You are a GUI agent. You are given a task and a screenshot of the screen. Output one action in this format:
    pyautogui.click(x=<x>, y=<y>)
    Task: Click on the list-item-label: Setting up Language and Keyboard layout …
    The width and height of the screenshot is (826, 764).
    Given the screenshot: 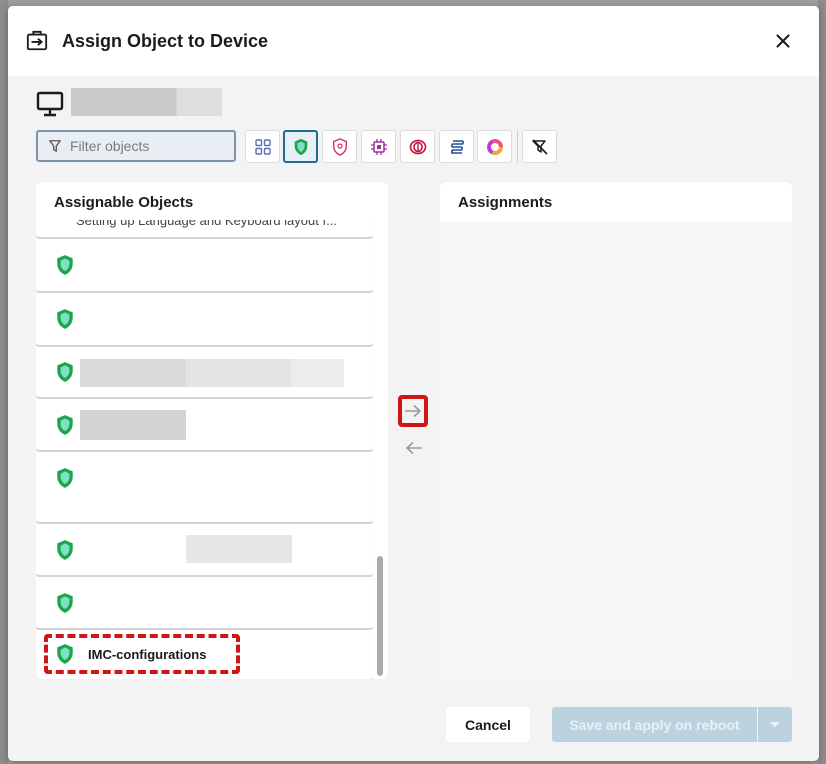 What is the action you would take?
    pyautogui.click(x=206, y=224)
    